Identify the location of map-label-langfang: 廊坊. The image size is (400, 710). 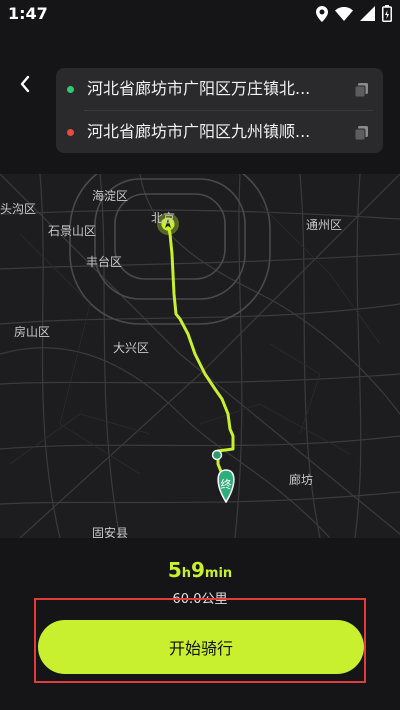
(301, 480).